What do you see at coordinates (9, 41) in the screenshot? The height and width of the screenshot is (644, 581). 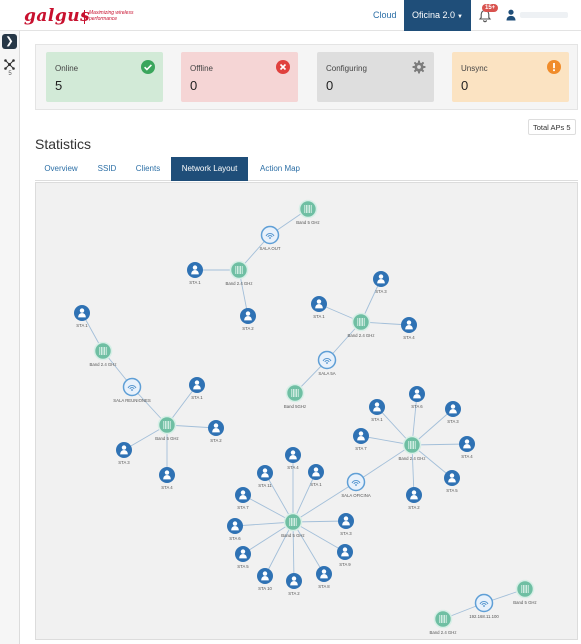 I see `sidebar-expand-button: ❯` at bounding box center [9, 41].